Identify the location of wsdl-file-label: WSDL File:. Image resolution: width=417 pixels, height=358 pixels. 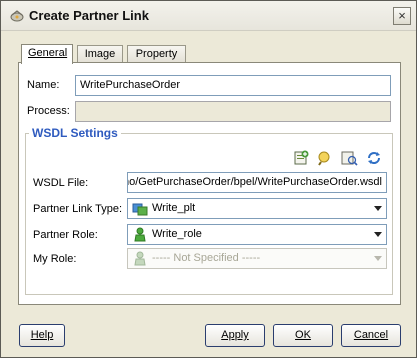
(61, 183).